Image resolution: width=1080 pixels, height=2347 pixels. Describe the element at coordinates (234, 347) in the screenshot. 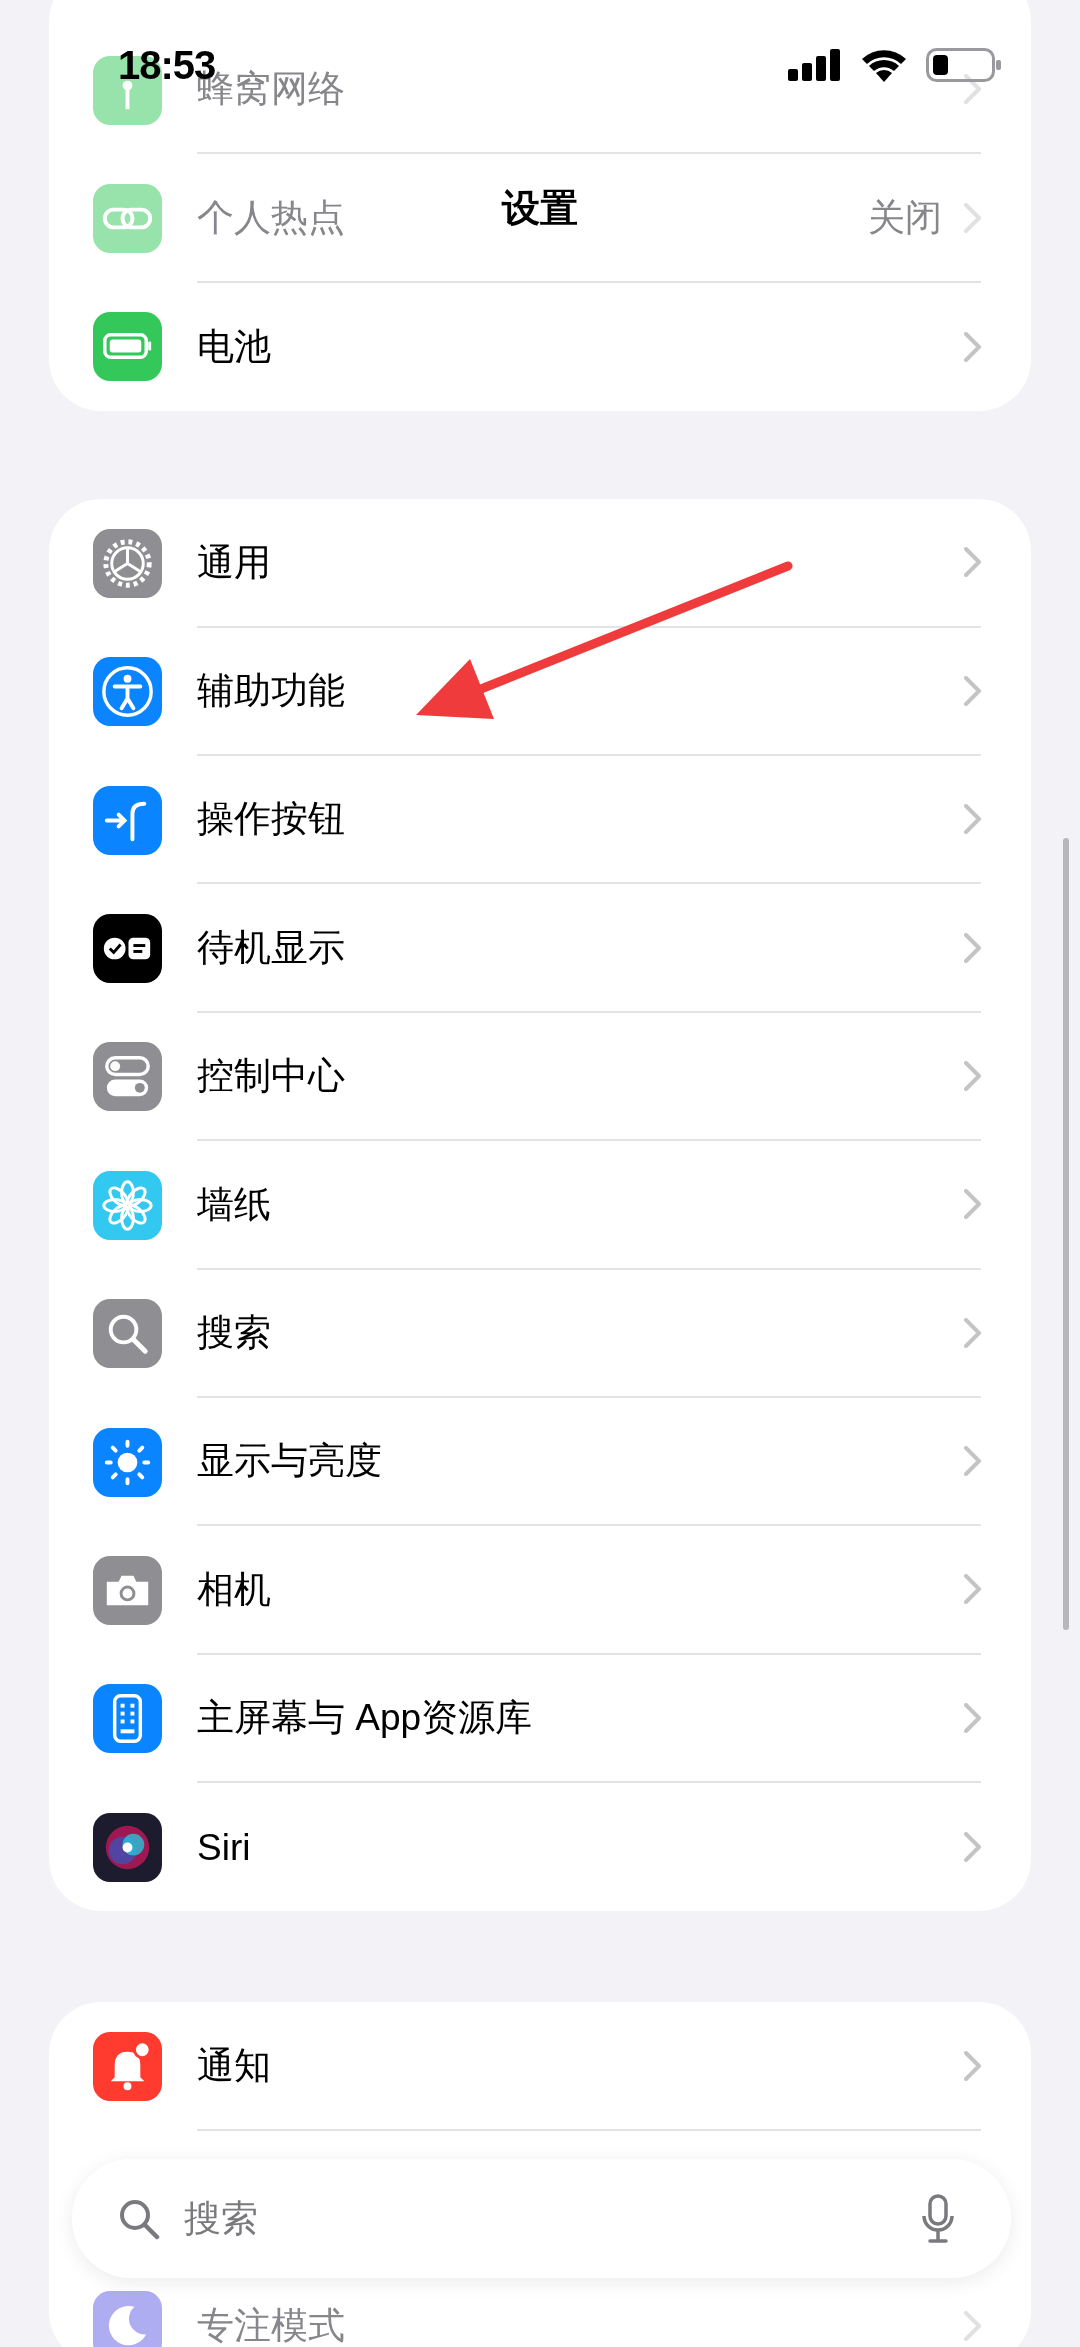

I see `row-label: 电池` at that location.